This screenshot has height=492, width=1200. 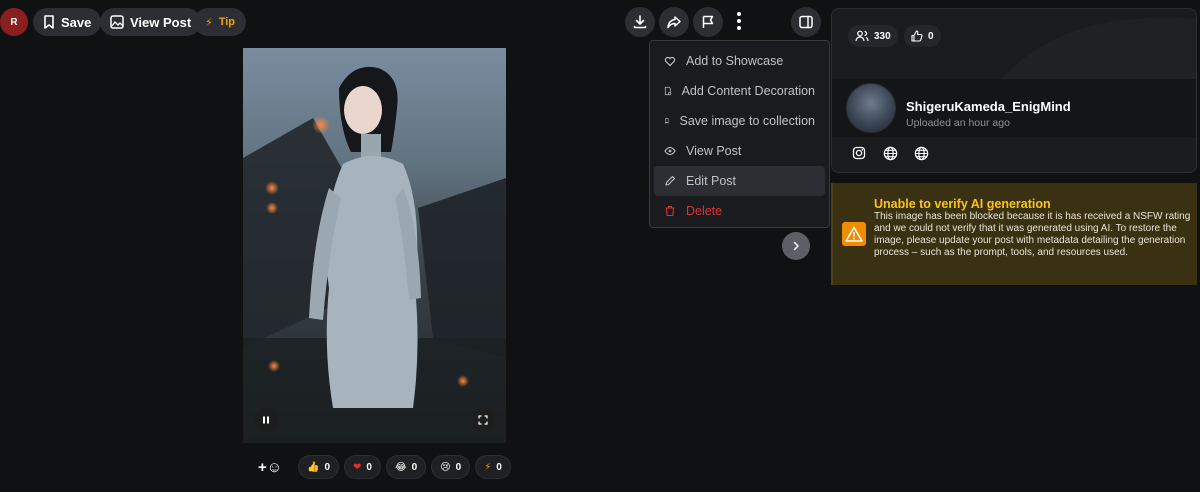 I want to click on more-options-button, so click(x=739, y=21).